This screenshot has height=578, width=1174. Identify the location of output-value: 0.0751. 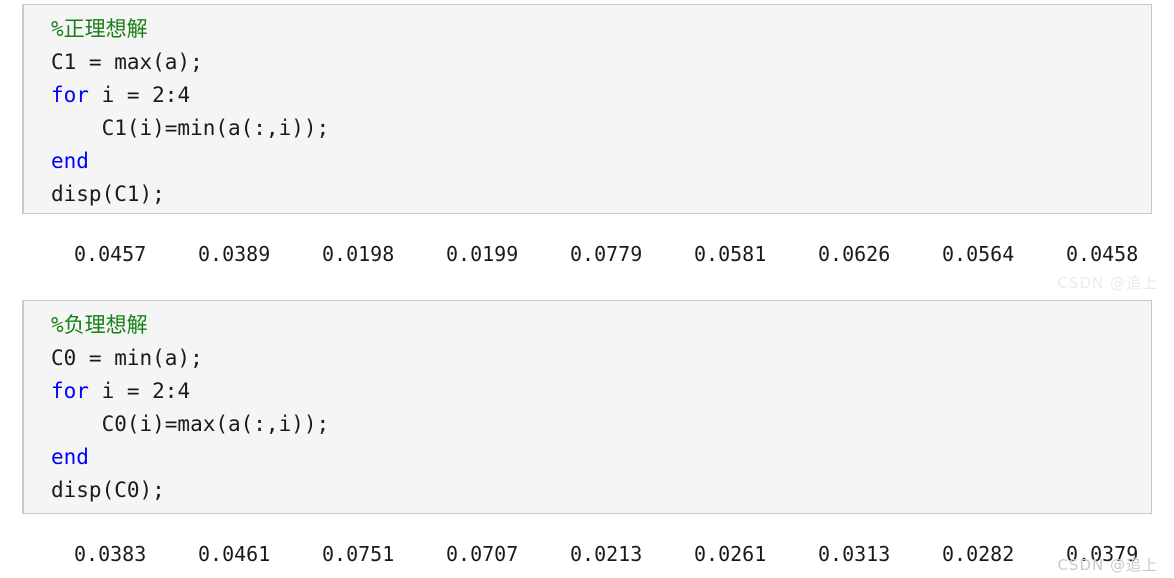
(358, 554).